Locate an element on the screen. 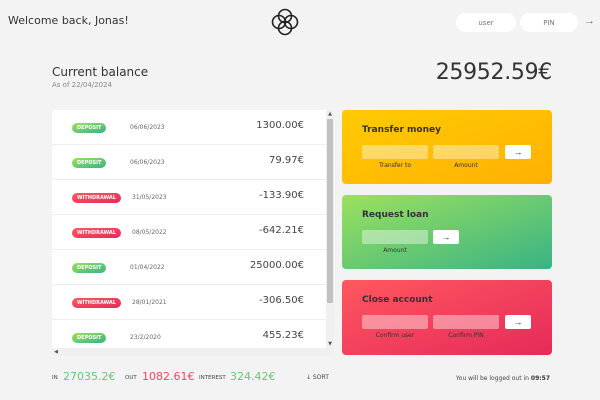 This screenshot has height=400, width=600. movement-value: 455.23€ is located at coordinates (283, 335).